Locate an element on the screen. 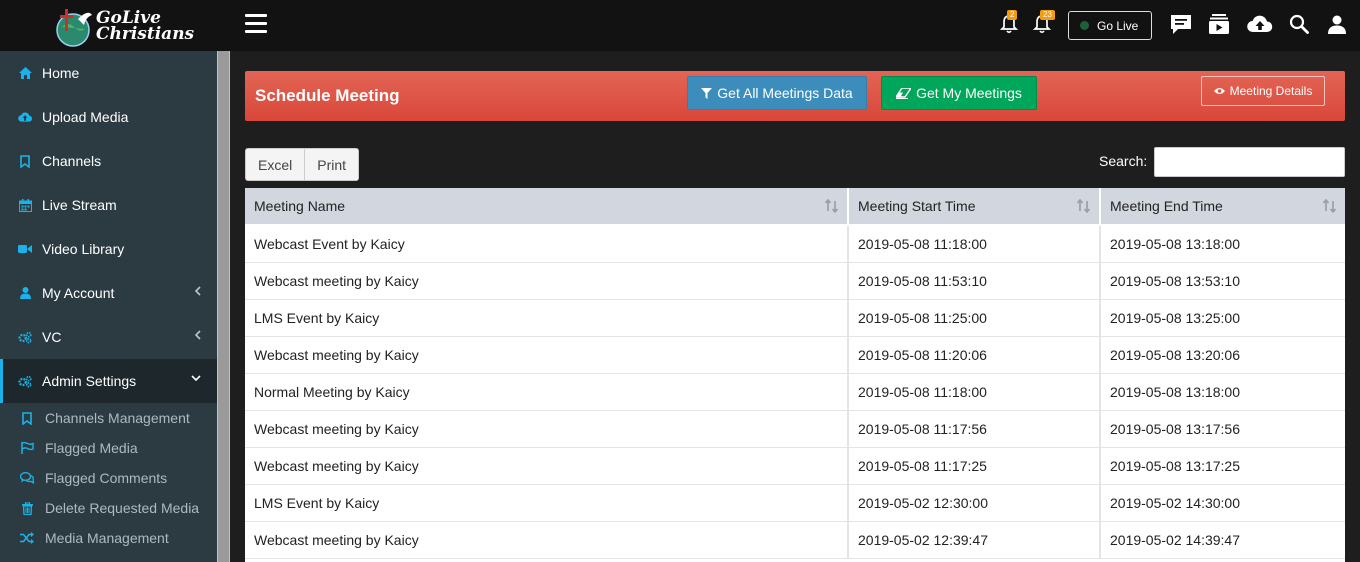 This screenshot has height=562, width=1360. top-navbar: 2 23 Go Live is located at coordinates (795, 25).